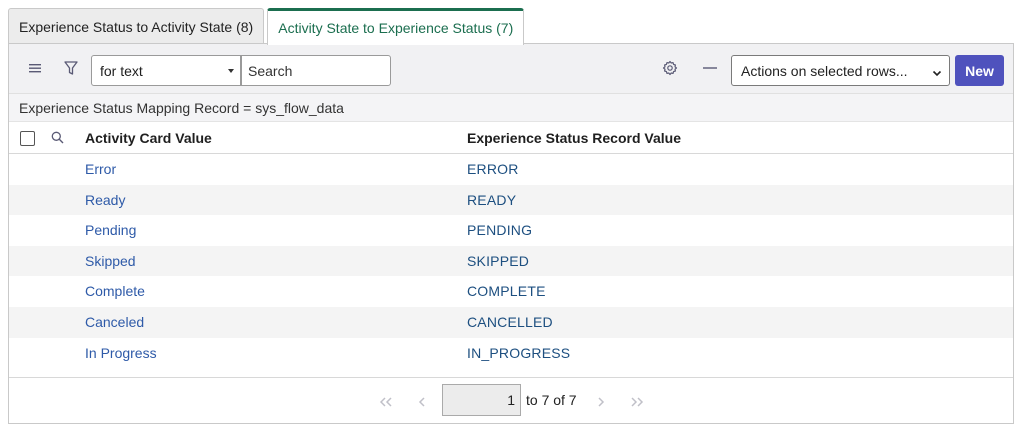 Image resolution: width=1021 pixels, height=438 pixels. What do you see at coordinates (110, 261) in the screenshot?
I see `activity-card-value-link: Skipped` at bounding box center [110, 261].